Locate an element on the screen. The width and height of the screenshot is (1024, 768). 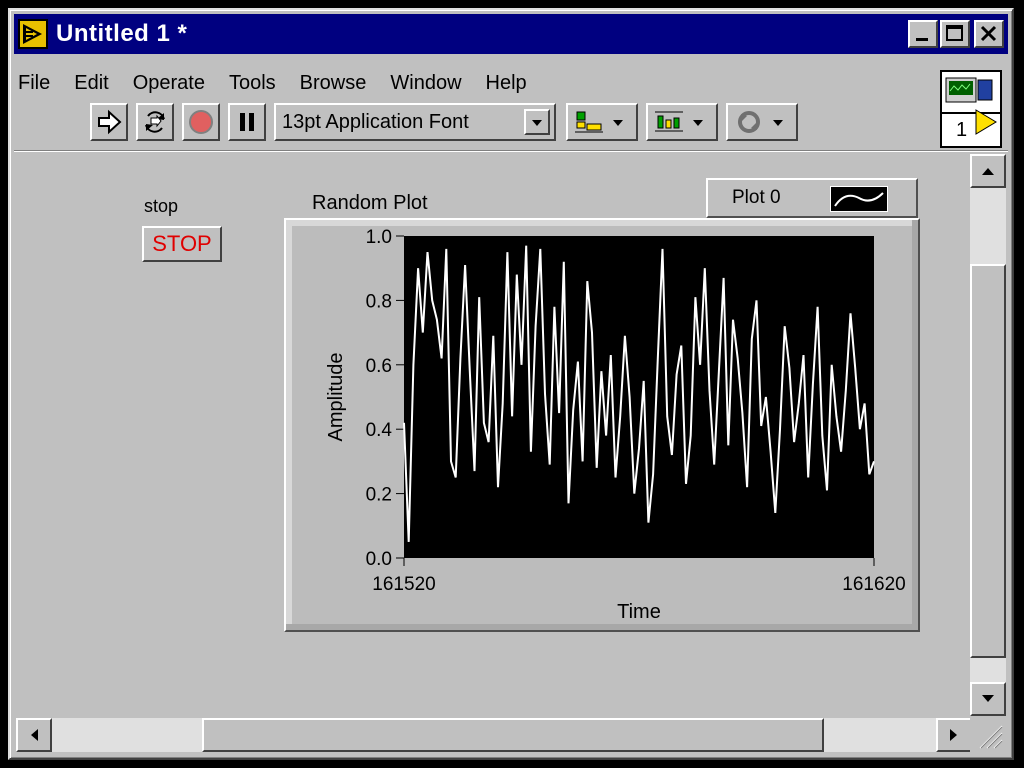
abort-execution-button is located at coordinates (201, 122).